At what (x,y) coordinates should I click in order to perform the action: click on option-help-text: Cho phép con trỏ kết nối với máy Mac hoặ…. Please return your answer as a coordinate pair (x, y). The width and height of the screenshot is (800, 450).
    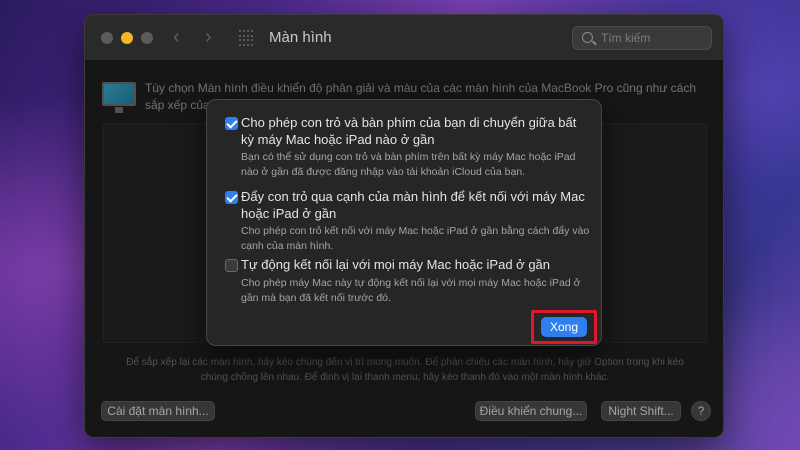
    Looking at the image, I should click on (415, 238).